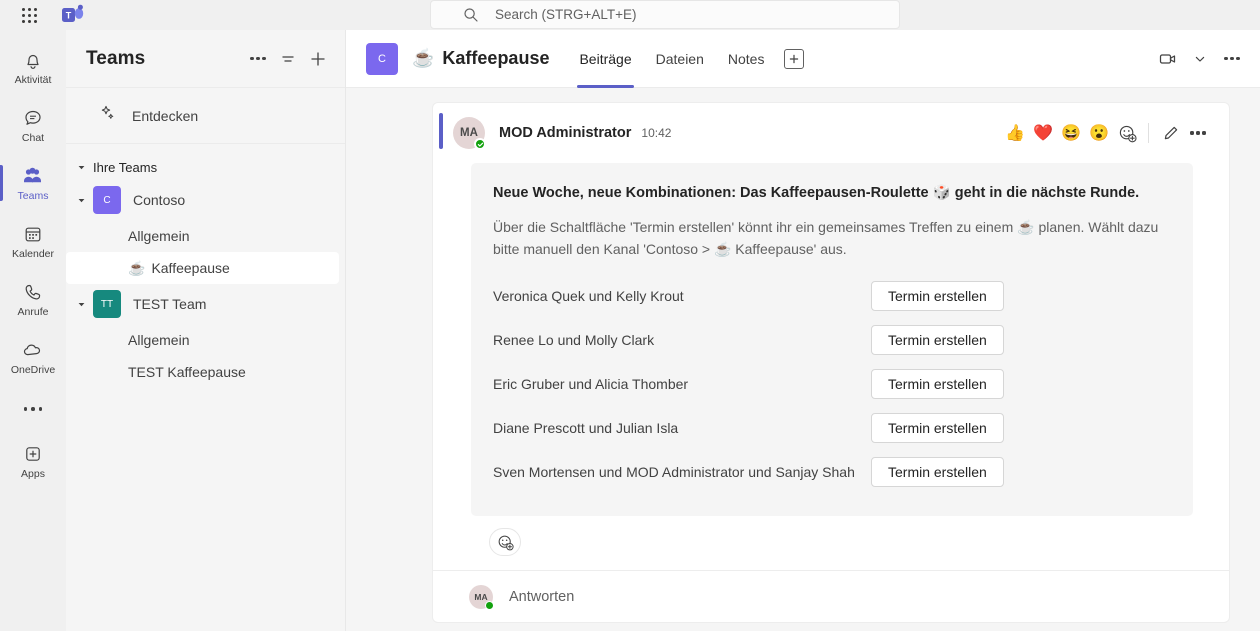  What do you see at coordinates (1043, 133) in the screenshot?
I see `heart-icon: ❤️` at bounding box center [1043, 133].